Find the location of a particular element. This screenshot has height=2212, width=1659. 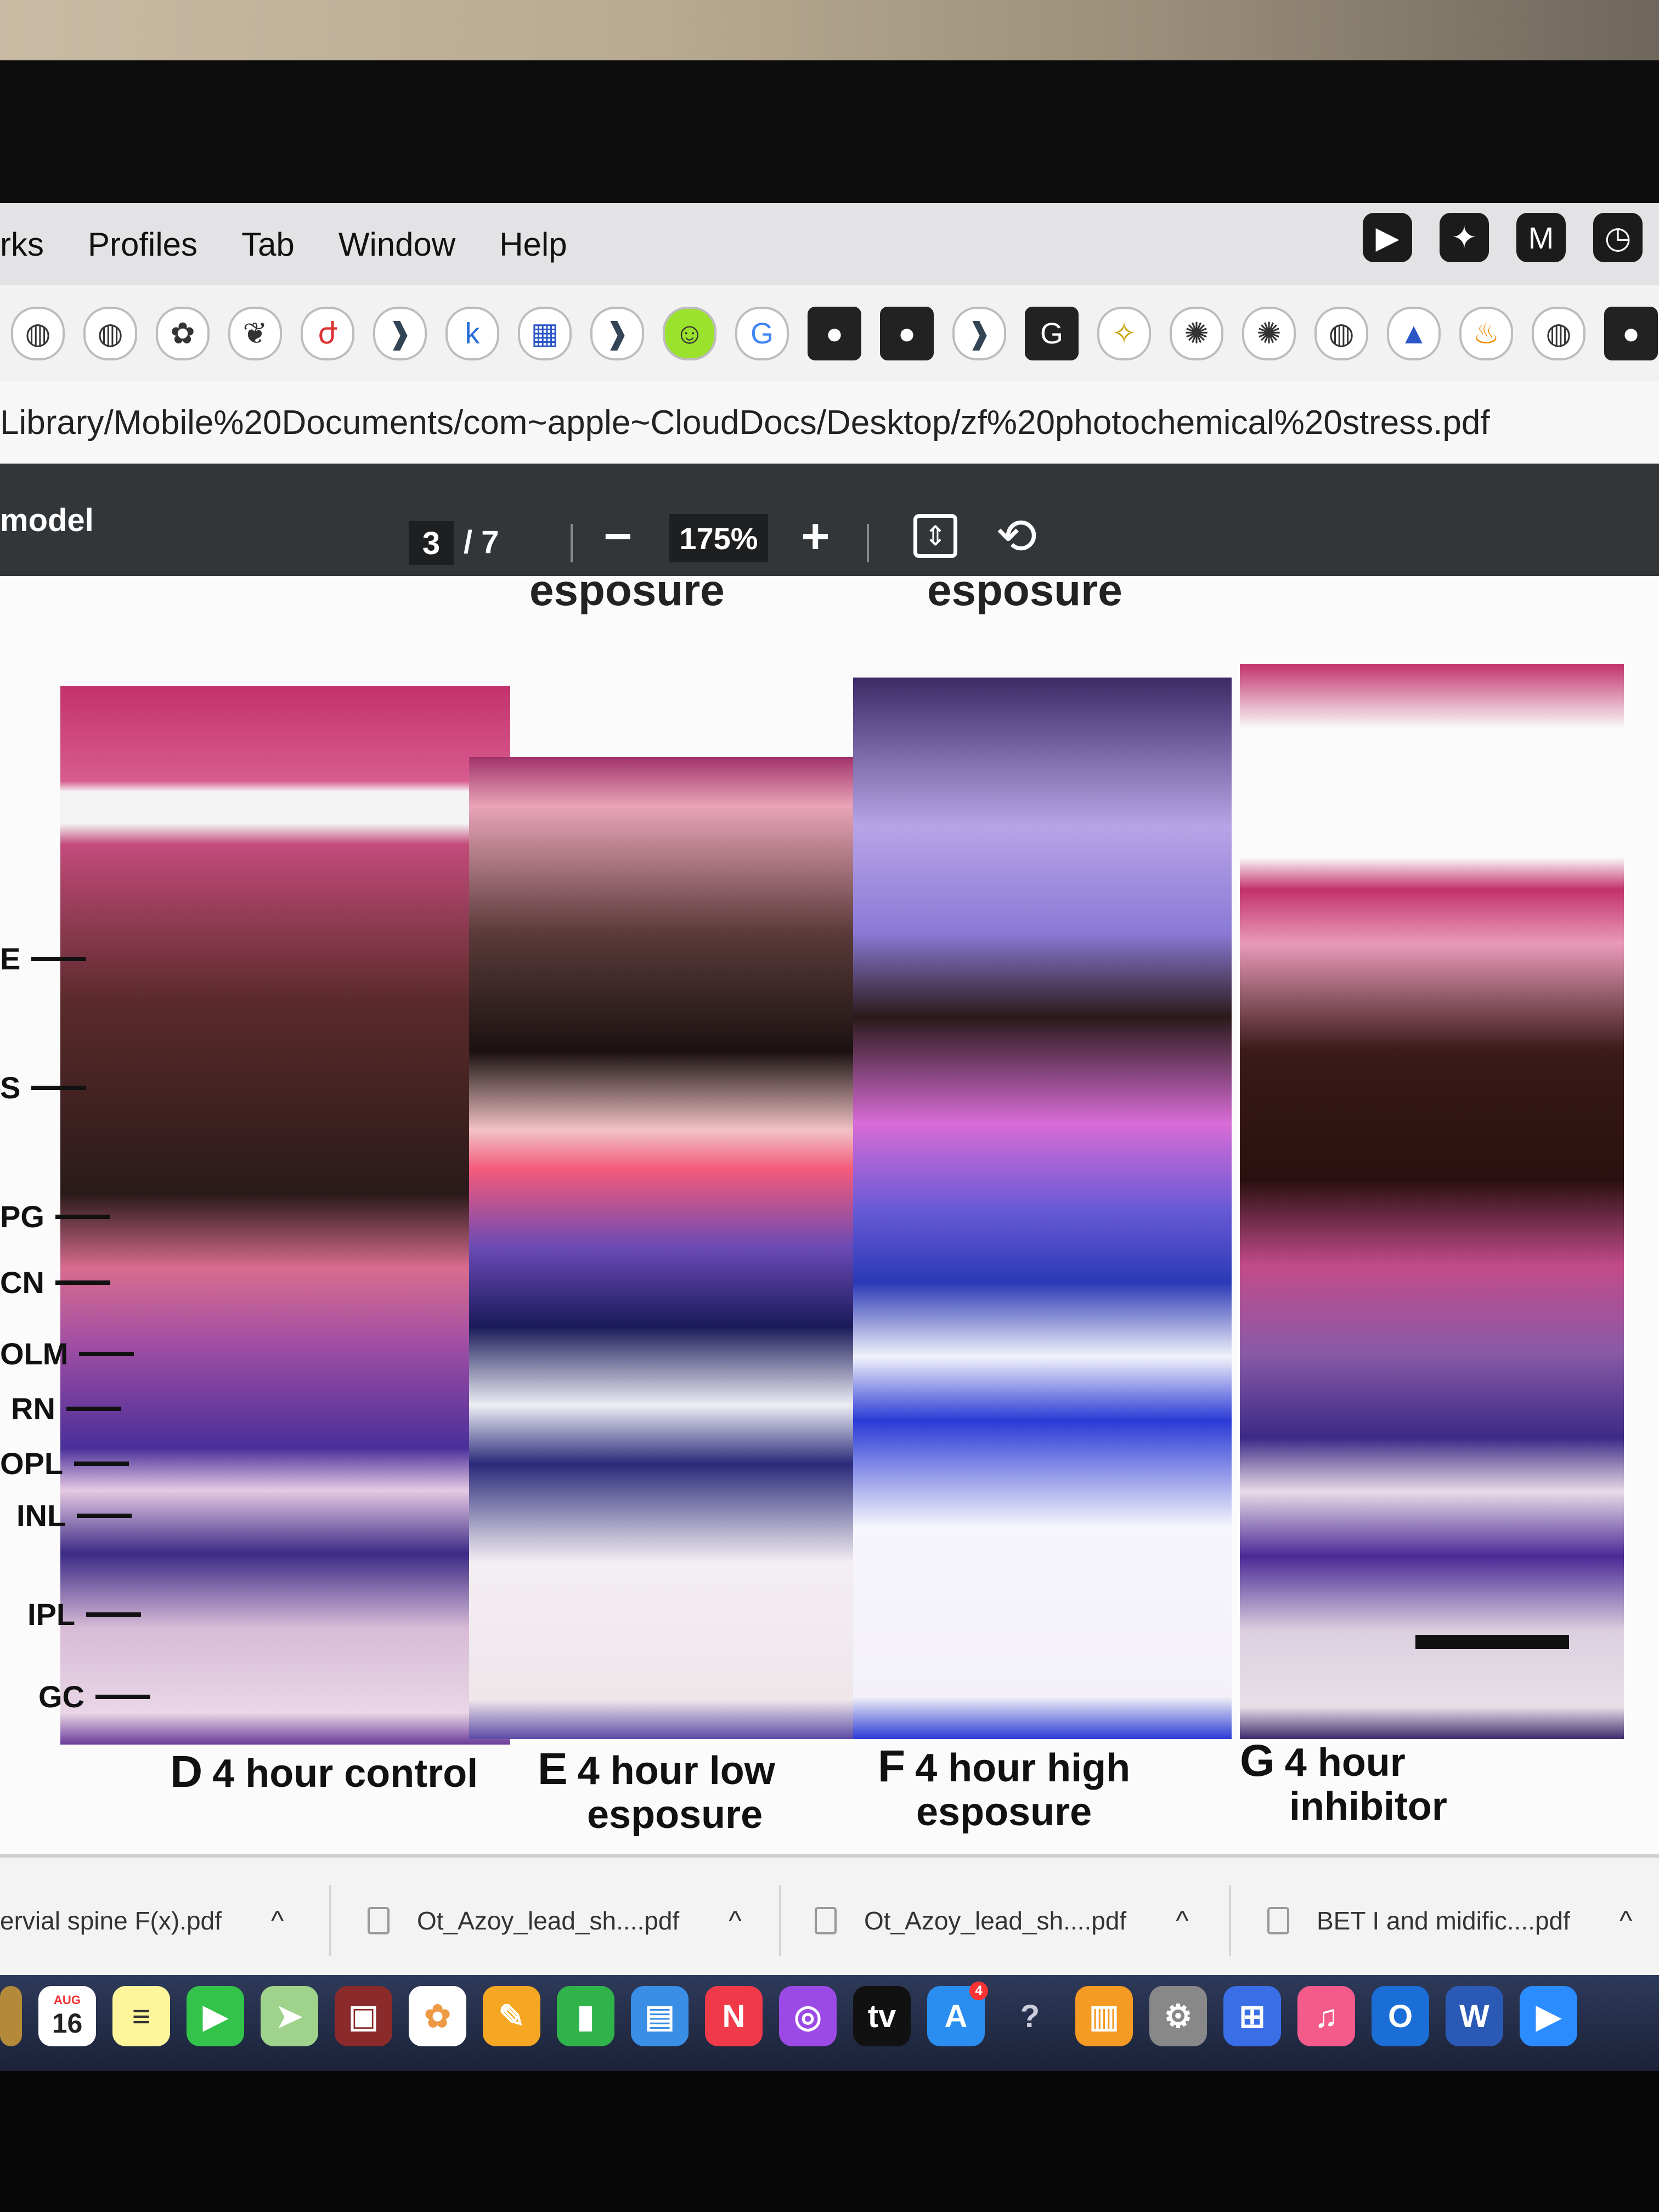

caption-letter: E is located at coordinates (553, 1769).